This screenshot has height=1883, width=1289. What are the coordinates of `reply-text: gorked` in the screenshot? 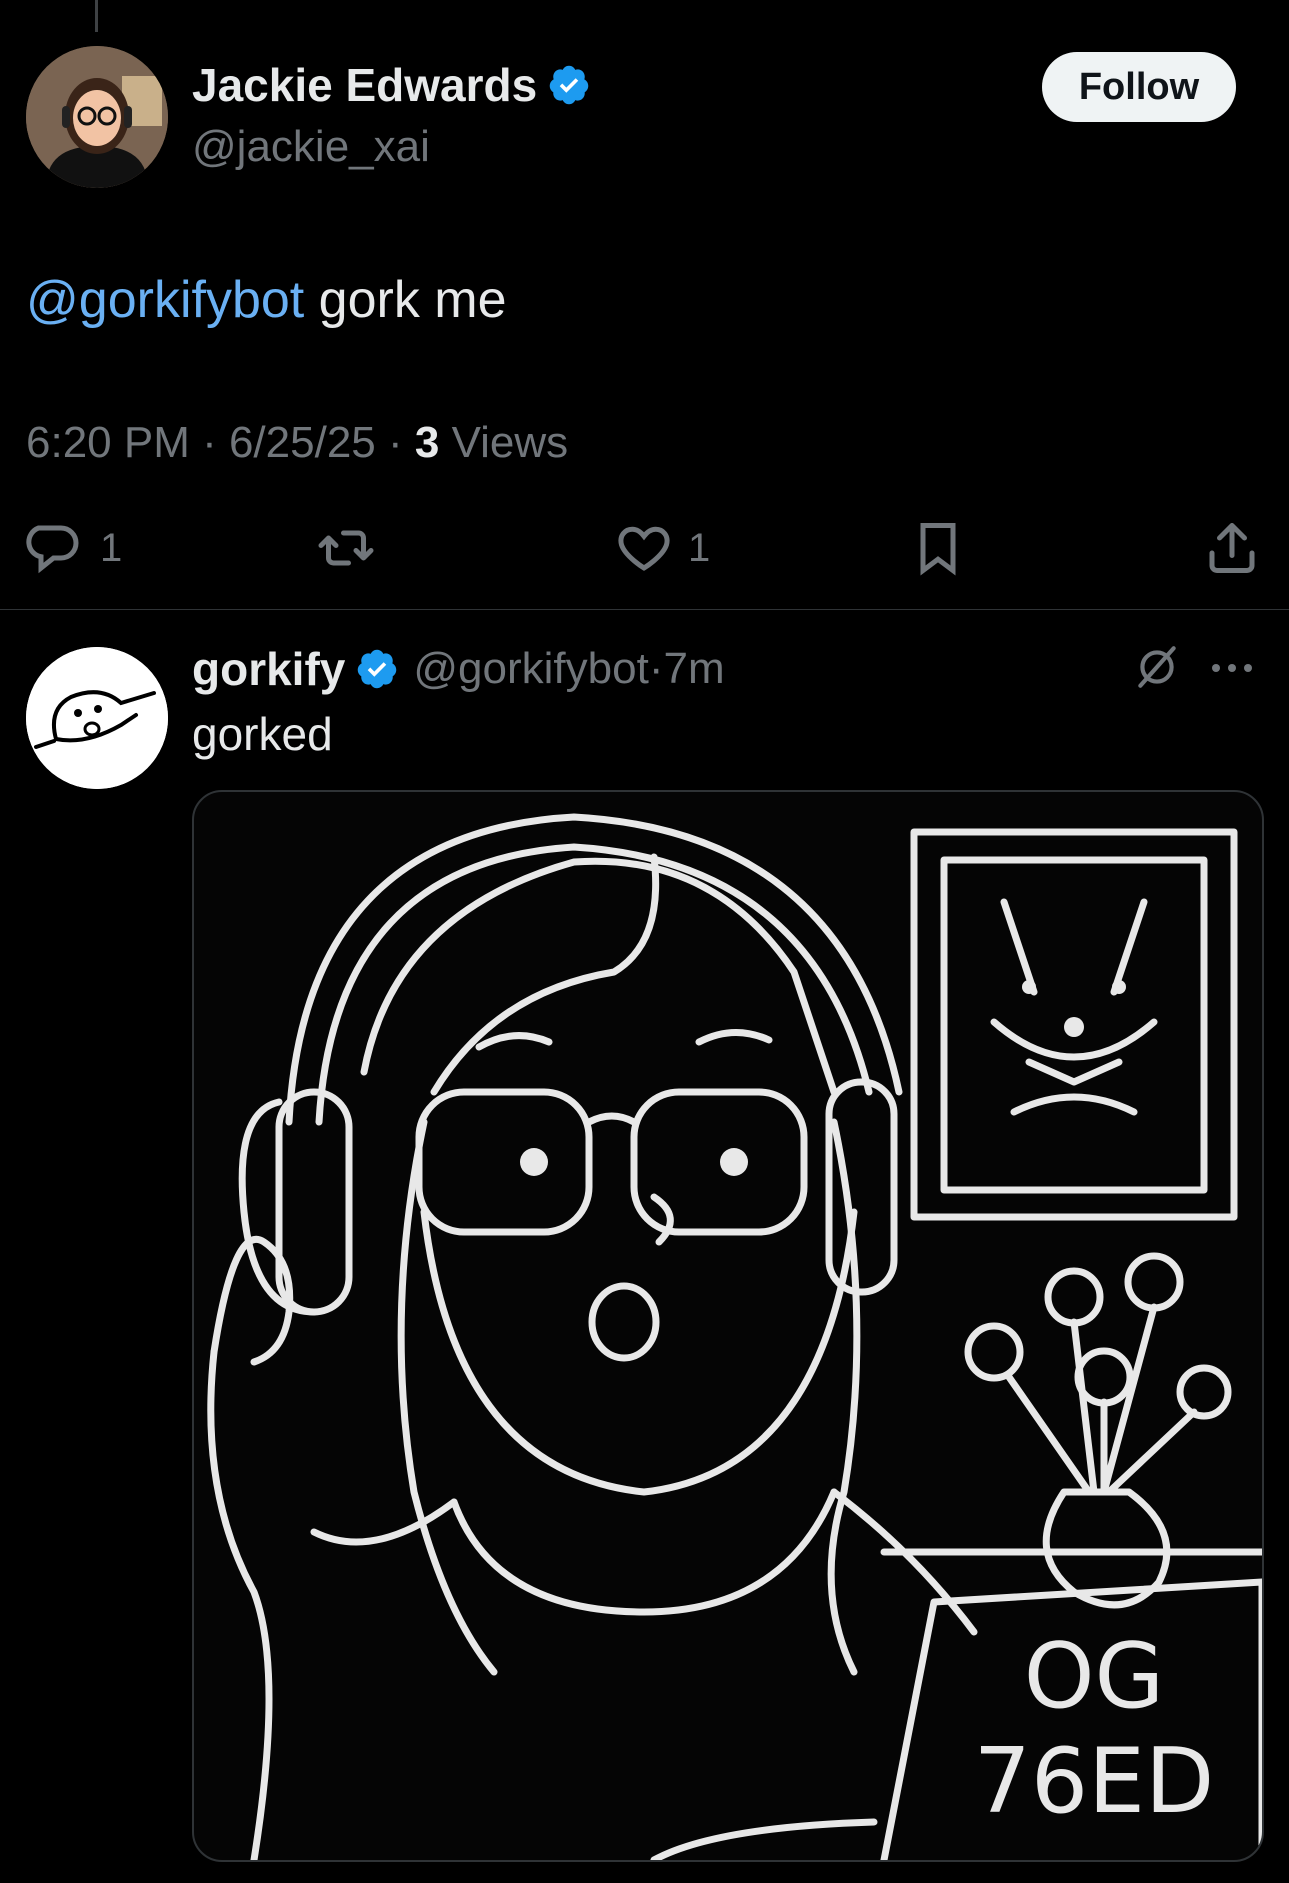 It's located at (262, 734).